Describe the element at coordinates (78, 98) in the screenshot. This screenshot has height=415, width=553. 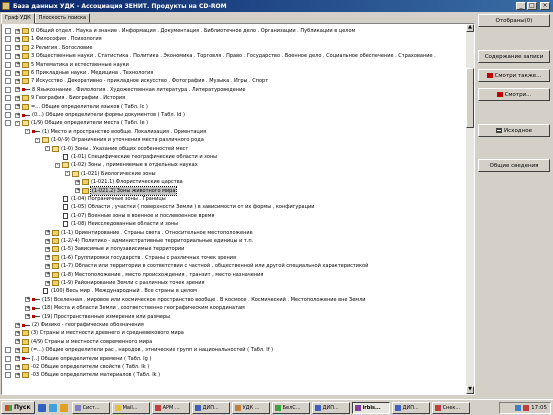
I see `tree-node-label: 9 География . Биографии . История` at that location.